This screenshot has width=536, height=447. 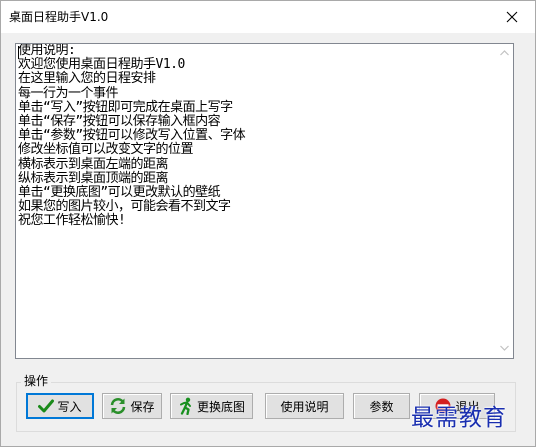 I want to click on text-line: 纵标表示到桌面顶端的距离, so click(x=93, y=178).